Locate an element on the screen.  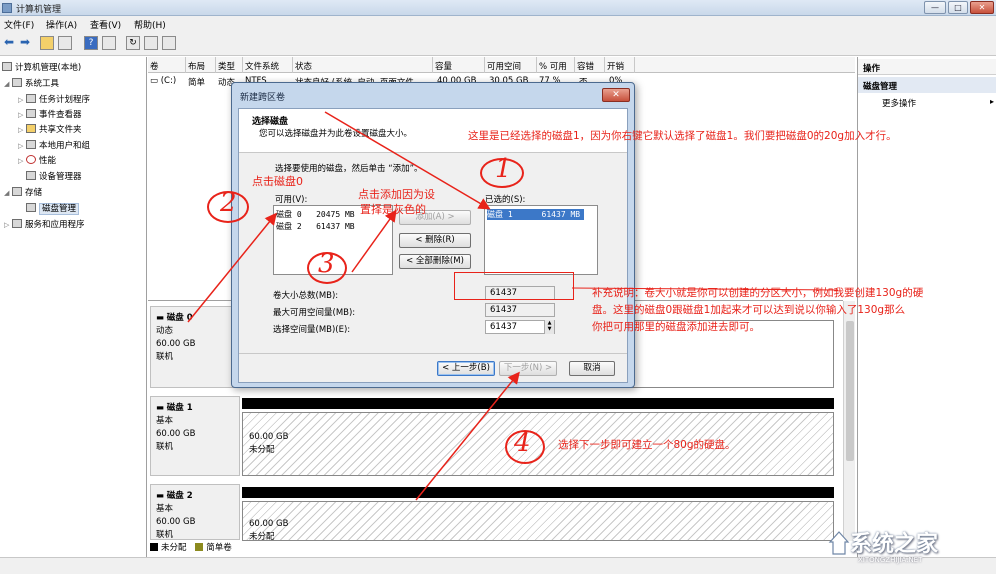
annotation-click-add-line1: 点击添加因为设 is located at coordinates (396, 194).